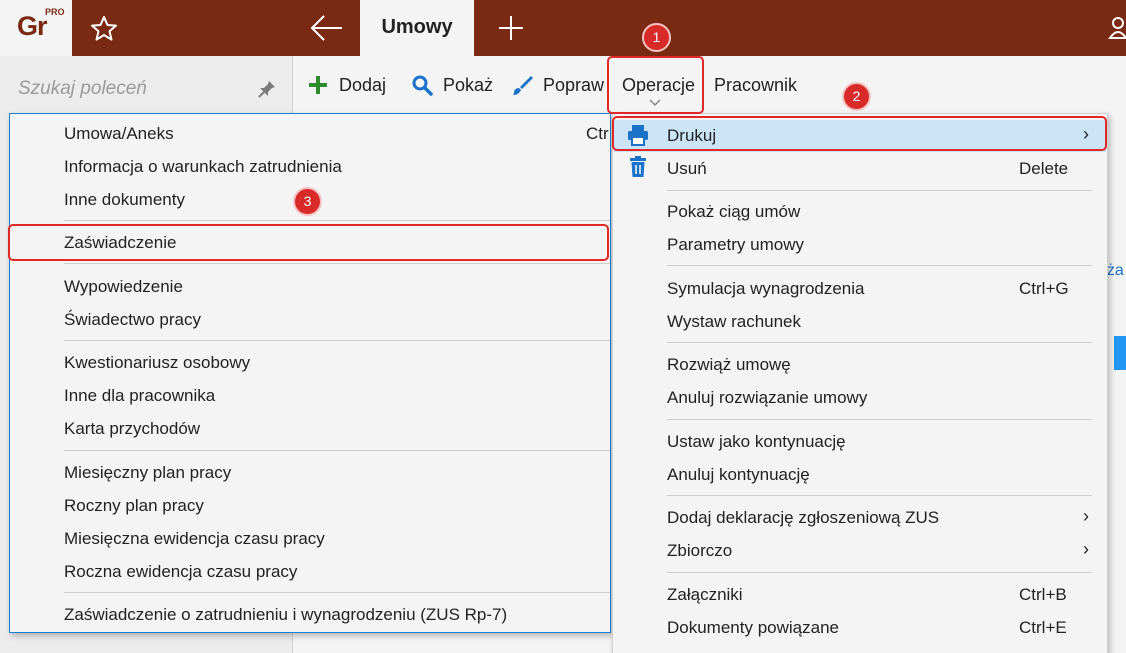 This screenshot has width=1126, height=653. Describe the element at coordinates (1117, 28) in the screenshot. I see `user-icon` at that location.